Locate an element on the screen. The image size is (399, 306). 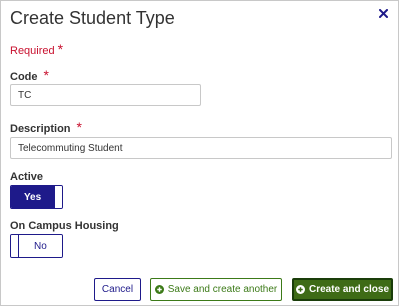
cancel-button-label: Cancel is located at coordinates (117, 289).